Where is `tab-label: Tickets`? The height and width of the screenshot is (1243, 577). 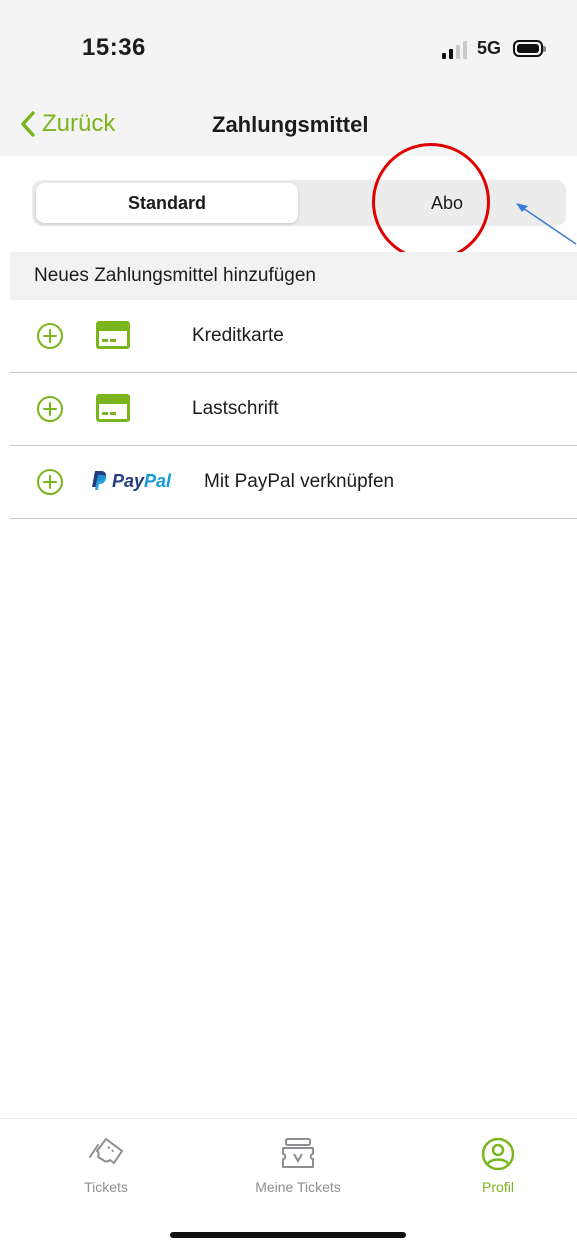 tab-label: Tickets is located at coordinates (106, 1187).